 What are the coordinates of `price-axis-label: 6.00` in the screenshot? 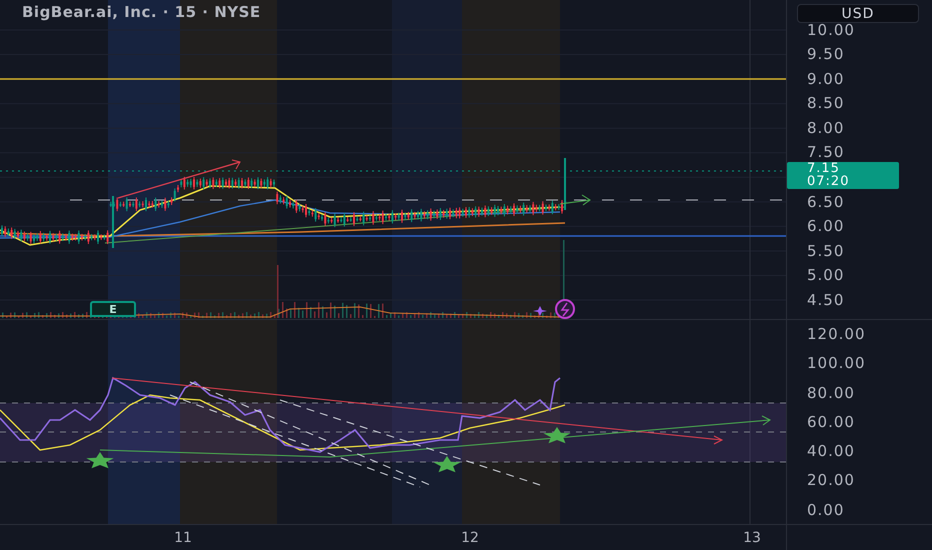 It's located at (826, 227).